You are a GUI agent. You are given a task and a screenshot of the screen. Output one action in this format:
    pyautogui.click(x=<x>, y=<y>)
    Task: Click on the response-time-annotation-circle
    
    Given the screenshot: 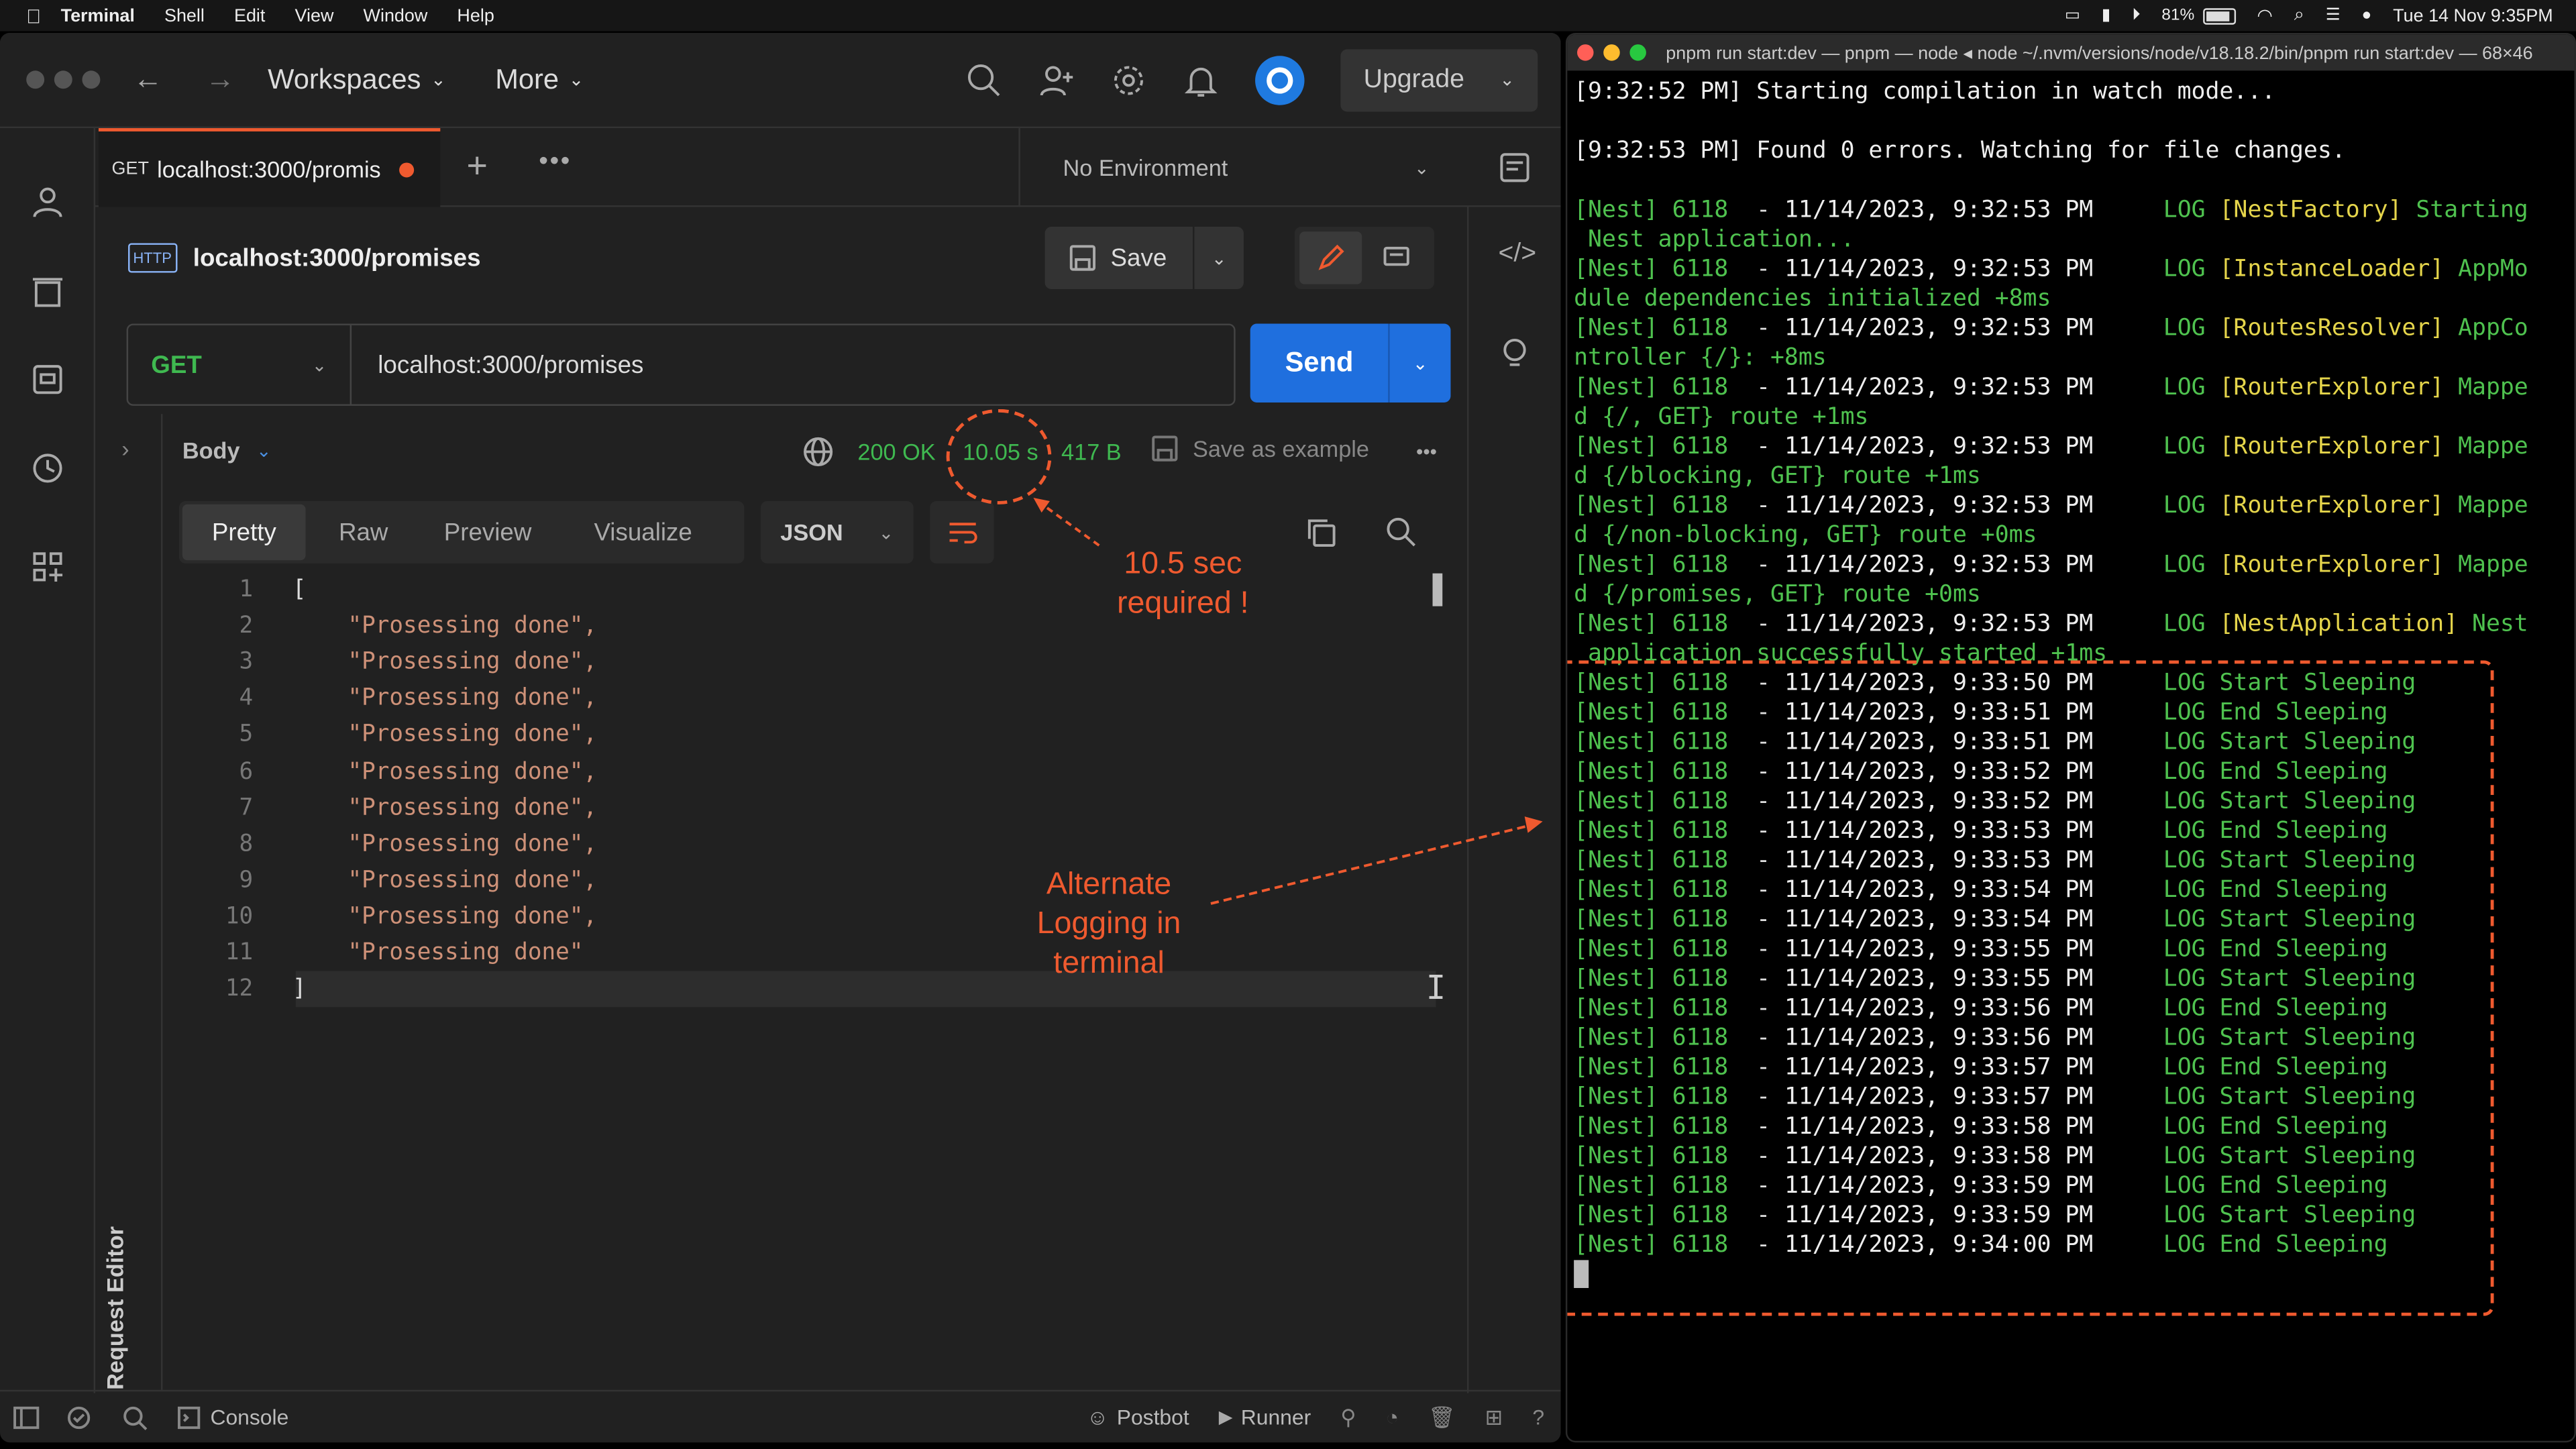 What is the action you would take?
    pyautogui.click(x=999, y=456)
    